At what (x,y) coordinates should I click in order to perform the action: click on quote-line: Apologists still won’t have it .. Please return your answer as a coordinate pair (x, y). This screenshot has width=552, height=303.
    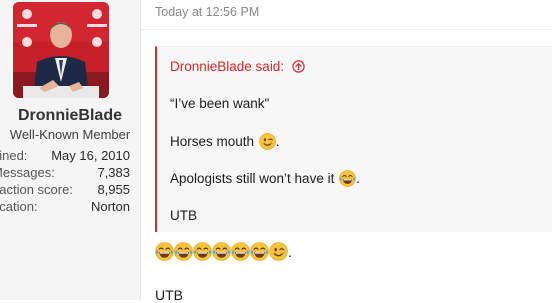
    Looking at the image, I should click on (265, 178).